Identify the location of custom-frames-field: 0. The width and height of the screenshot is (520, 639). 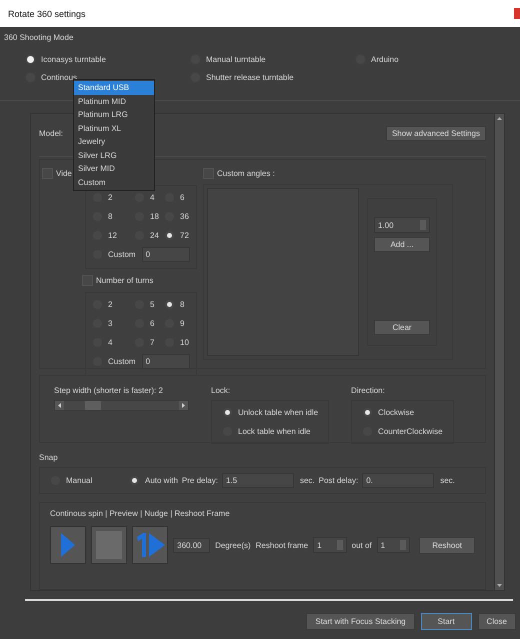
(166, 254).